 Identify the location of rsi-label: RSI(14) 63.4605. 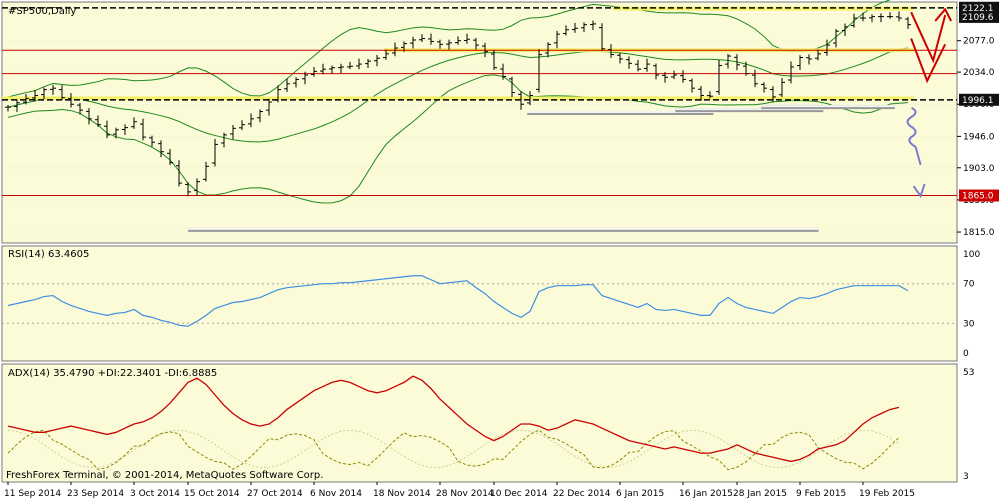
(48, 254).